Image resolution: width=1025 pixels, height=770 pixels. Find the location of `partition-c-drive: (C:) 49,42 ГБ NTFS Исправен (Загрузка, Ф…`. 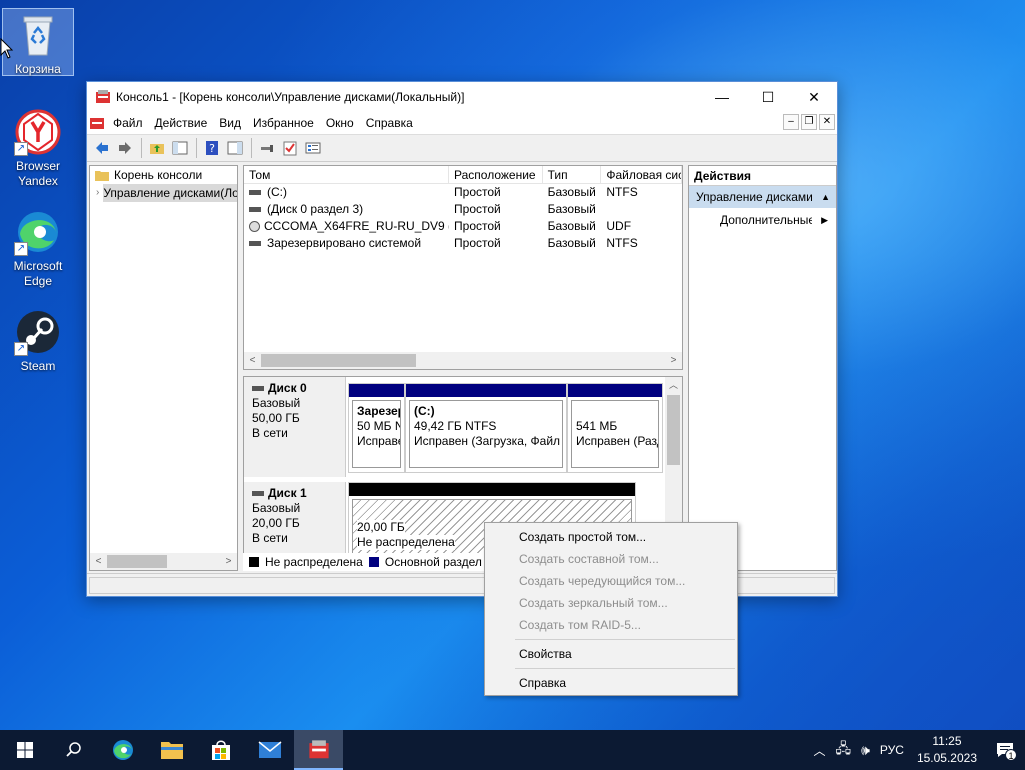

partition-c-drive: (C:) 49,42 ГБ NTFS Исправен (Загрузка, Ф… is located at coordinates (486, 428).